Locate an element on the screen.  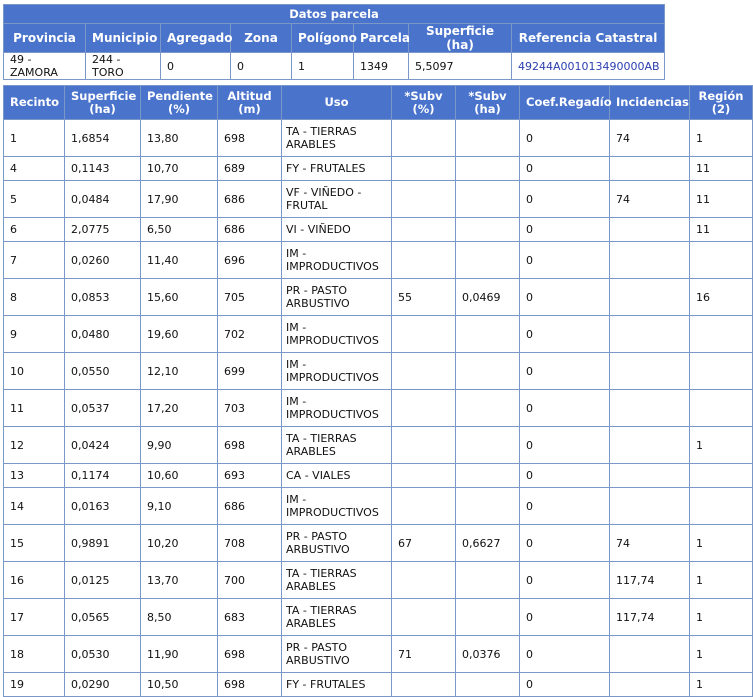
cell-subv-ha: 0,6627 is located at coordinates (488, 543).